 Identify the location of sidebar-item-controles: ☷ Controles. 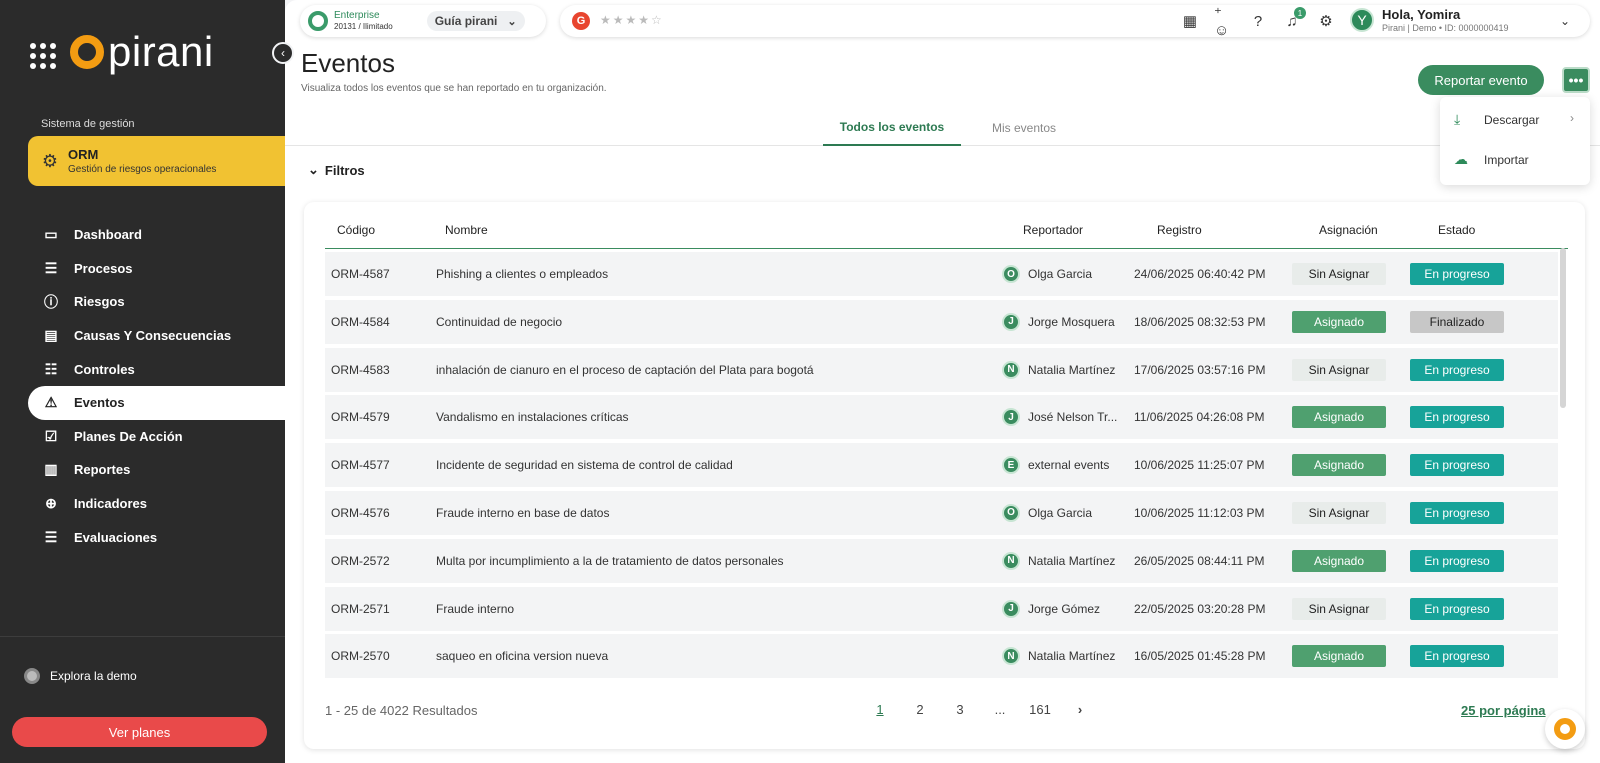
(142, 369).